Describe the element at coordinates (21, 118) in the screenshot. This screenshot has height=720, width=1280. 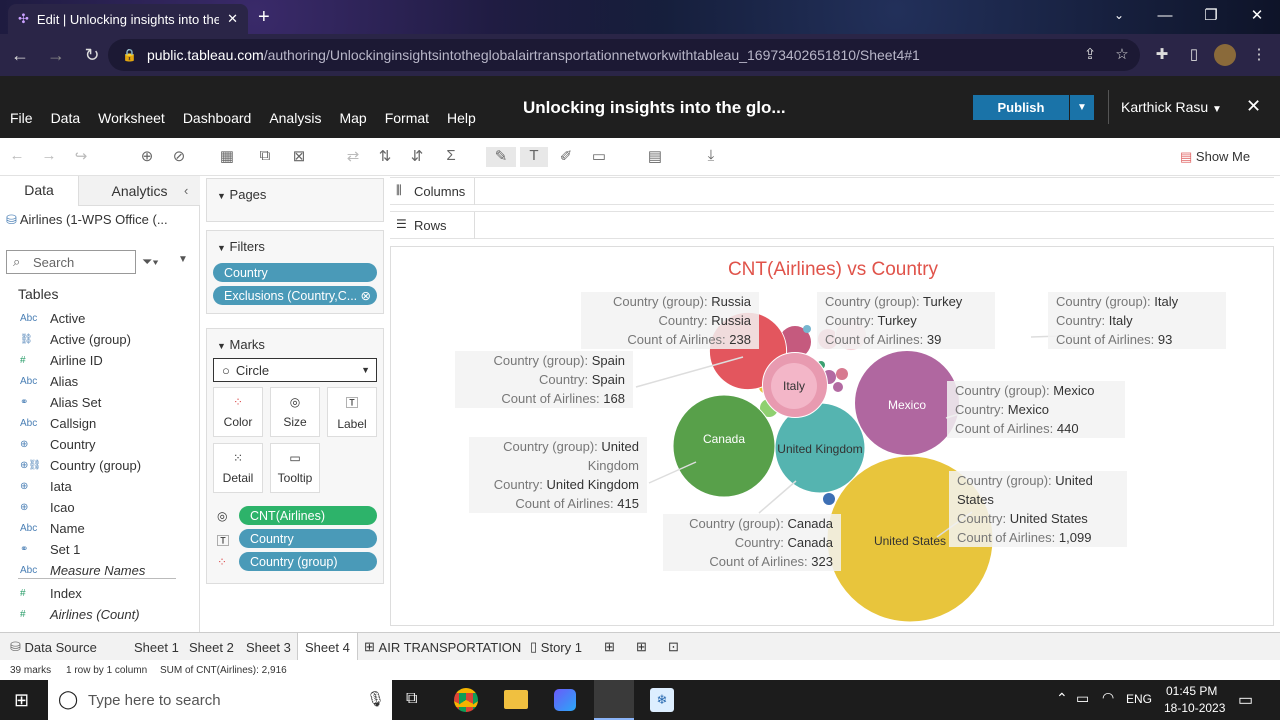
I see `menu-file: File` at that location.